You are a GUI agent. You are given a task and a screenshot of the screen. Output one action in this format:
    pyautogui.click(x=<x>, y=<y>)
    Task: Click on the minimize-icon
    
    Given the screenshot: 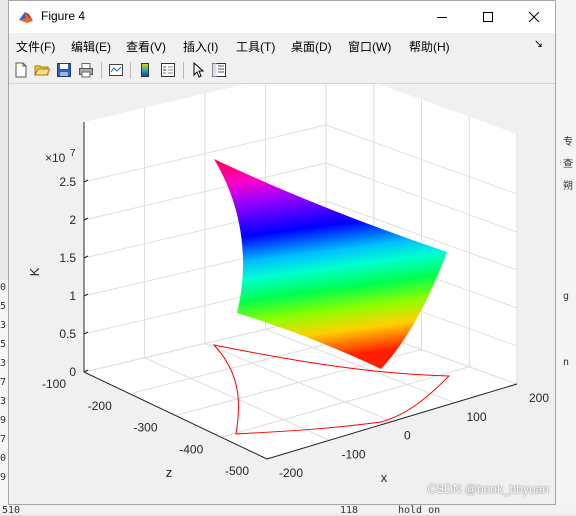 What is the action you would take?
    pyautogui.click(x=442, y=17)
    